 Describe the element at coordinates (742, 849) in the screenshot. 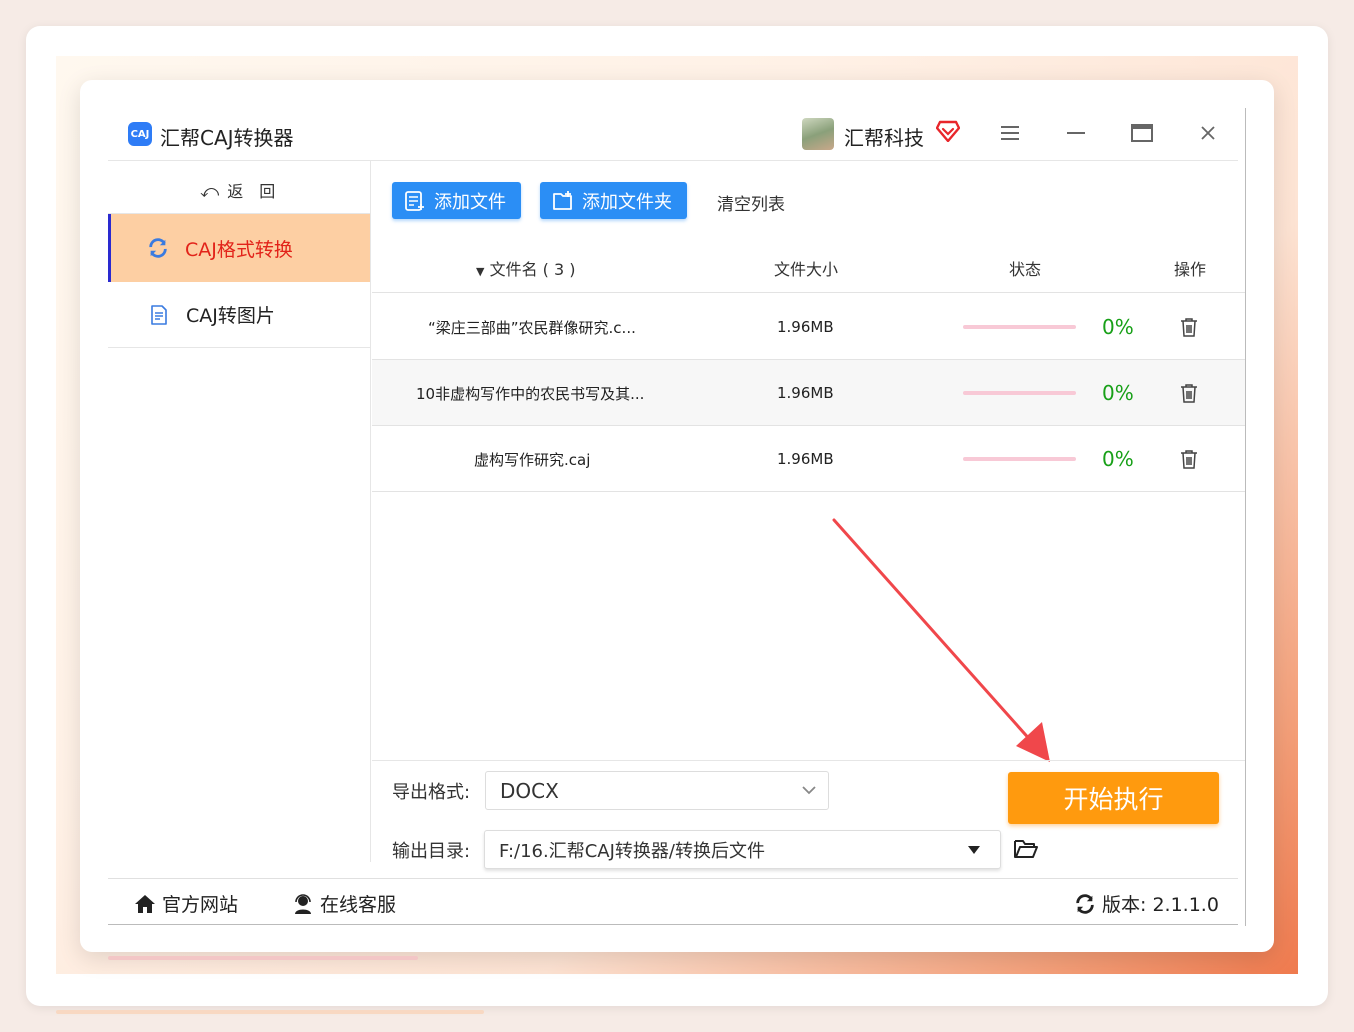

I see `output-dir-select: F:/16.汇帮CAJ转换器/转换后文件` at that location.